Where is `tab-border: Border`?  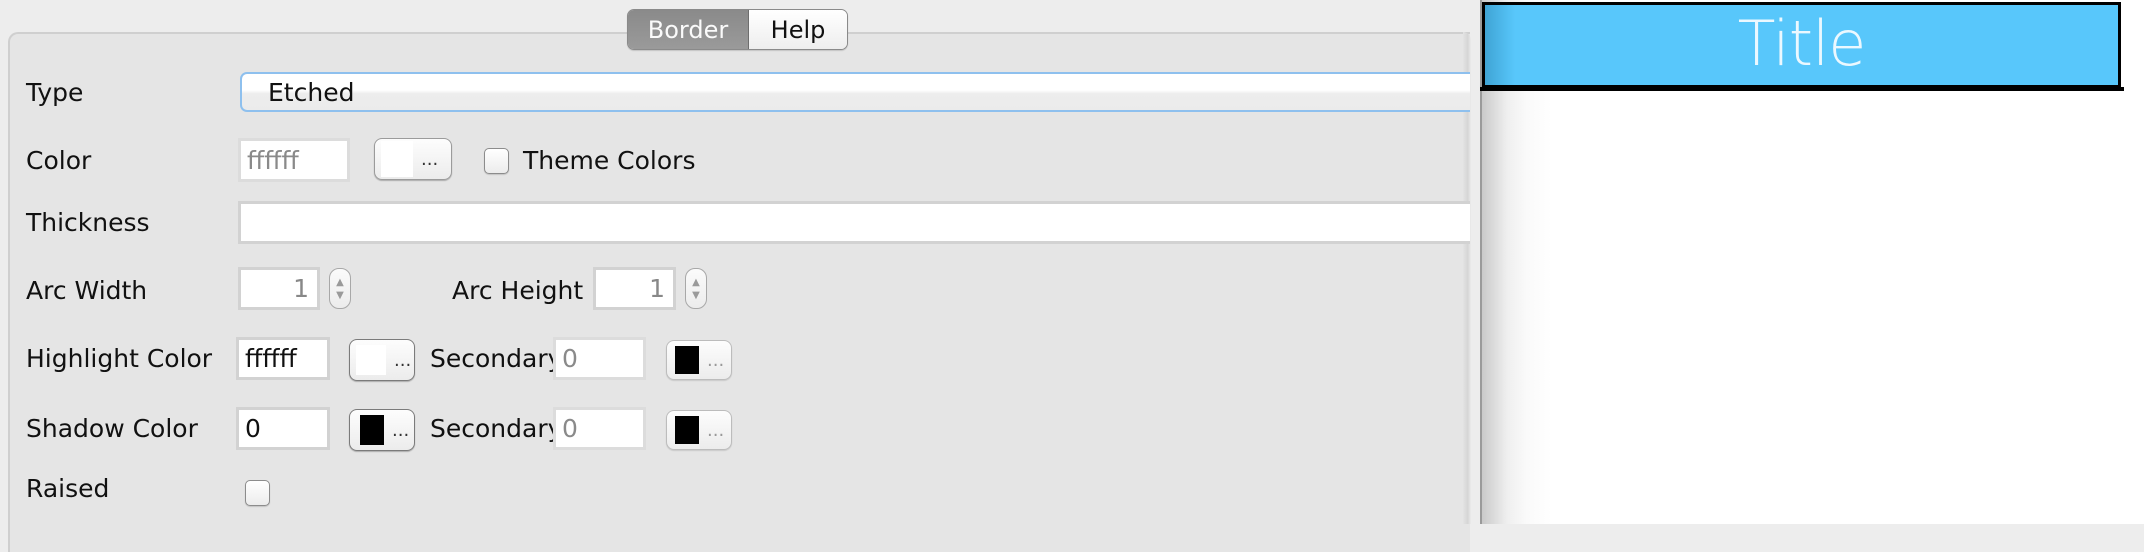 tab-border: Border is located at coordinates (688, 29).